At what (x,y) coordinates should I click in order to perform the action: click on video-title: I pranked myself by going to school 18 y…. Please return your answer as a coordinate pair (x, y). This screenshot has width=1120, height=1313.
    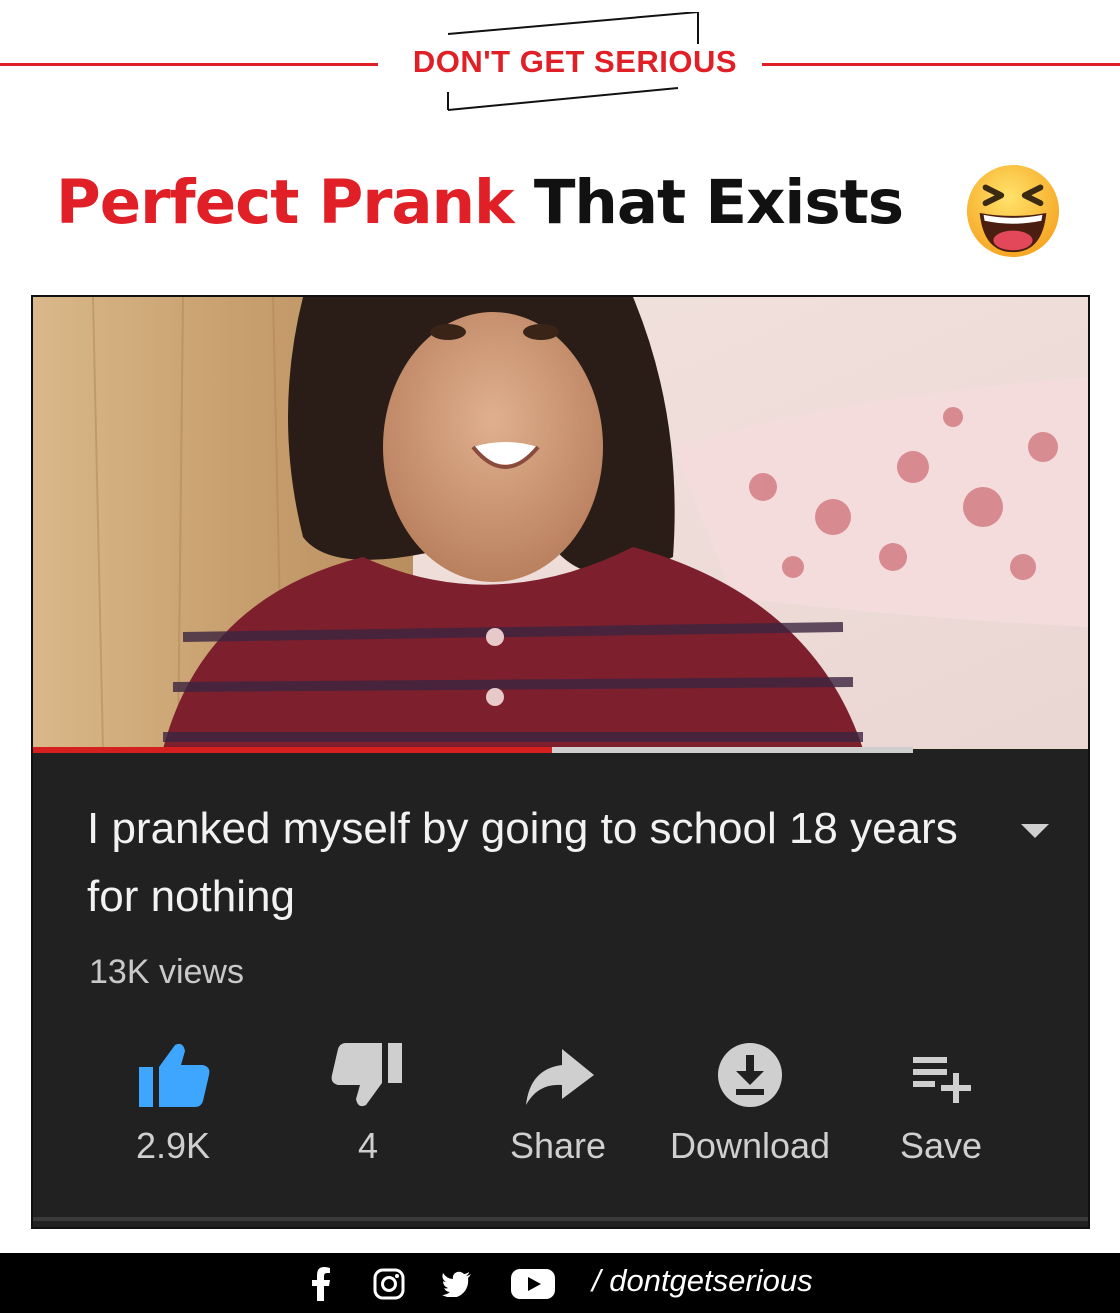
    Looking at the image, I should click on (522, 862).